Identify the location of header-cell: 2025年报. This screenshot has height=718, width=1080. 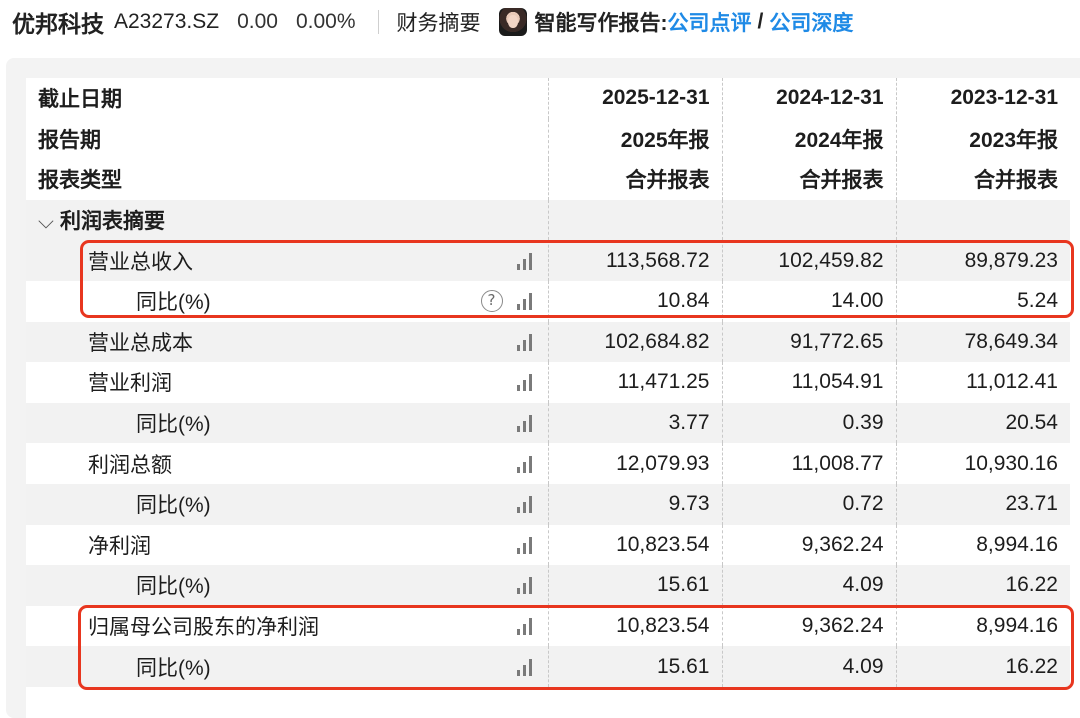
(635, 139).